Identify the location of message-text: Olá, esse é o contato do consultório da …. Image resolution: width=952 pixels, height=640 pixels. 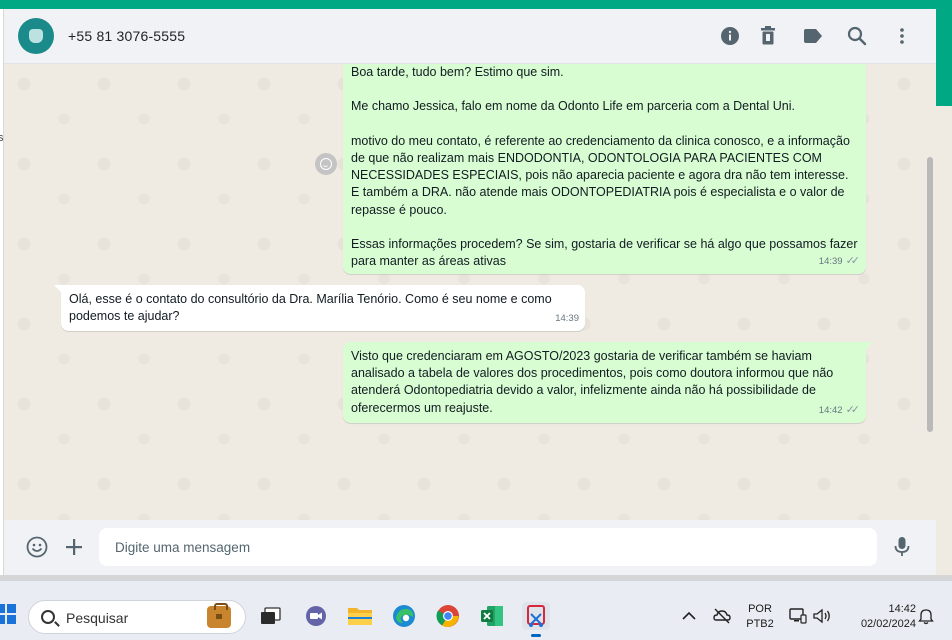
(312, 308).